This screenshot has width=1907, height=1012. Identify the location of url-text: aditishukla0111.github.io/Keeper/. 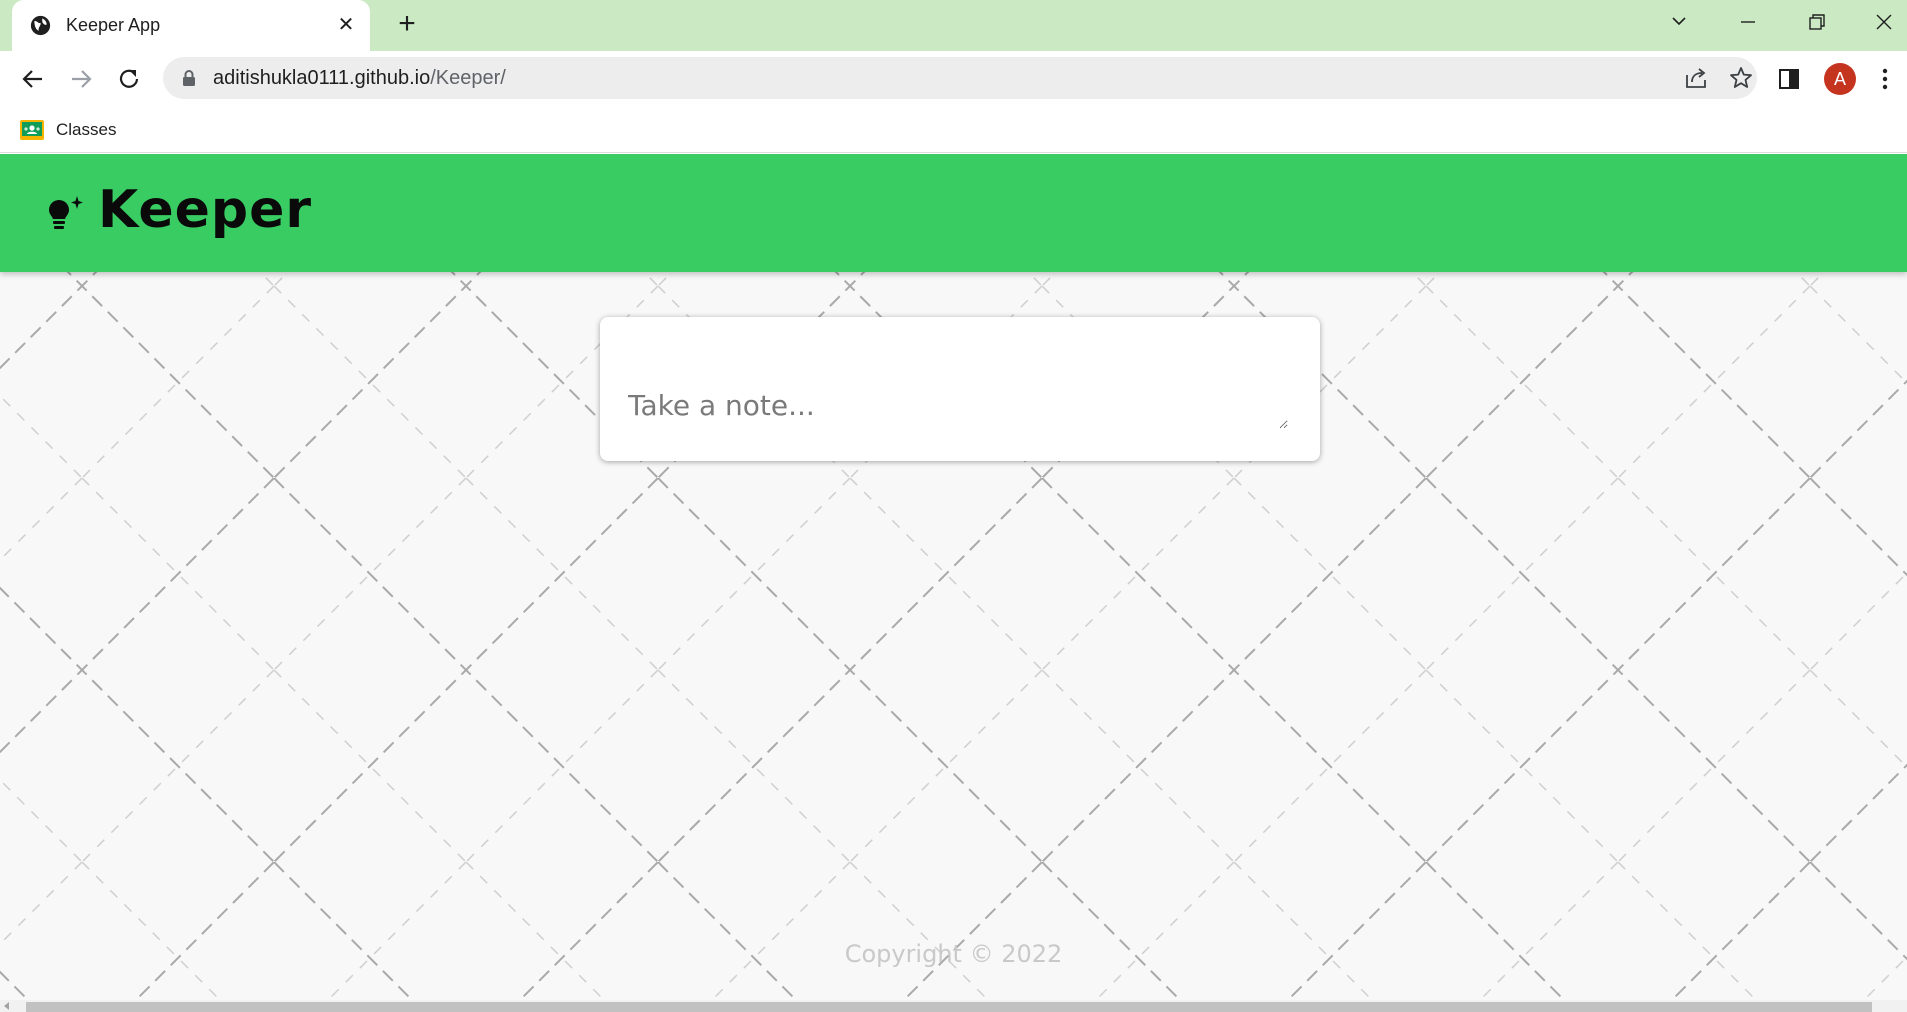
(359, 78).